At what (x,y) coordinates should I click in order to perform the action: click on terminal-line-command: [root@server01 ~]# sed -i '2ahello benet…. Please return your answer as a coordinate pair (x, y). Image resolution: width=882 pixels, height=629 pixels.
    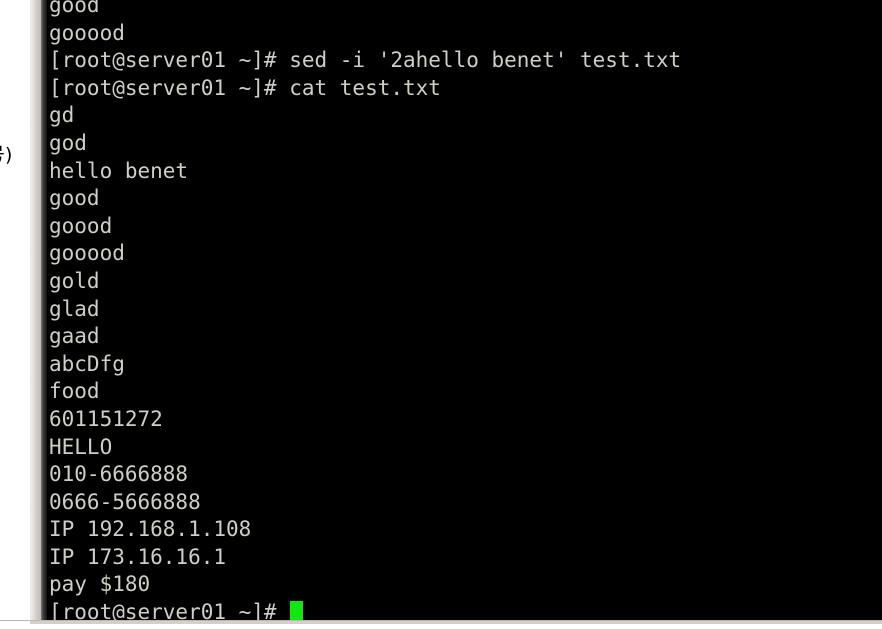
    Looking at the image, I should click on (464, 61).